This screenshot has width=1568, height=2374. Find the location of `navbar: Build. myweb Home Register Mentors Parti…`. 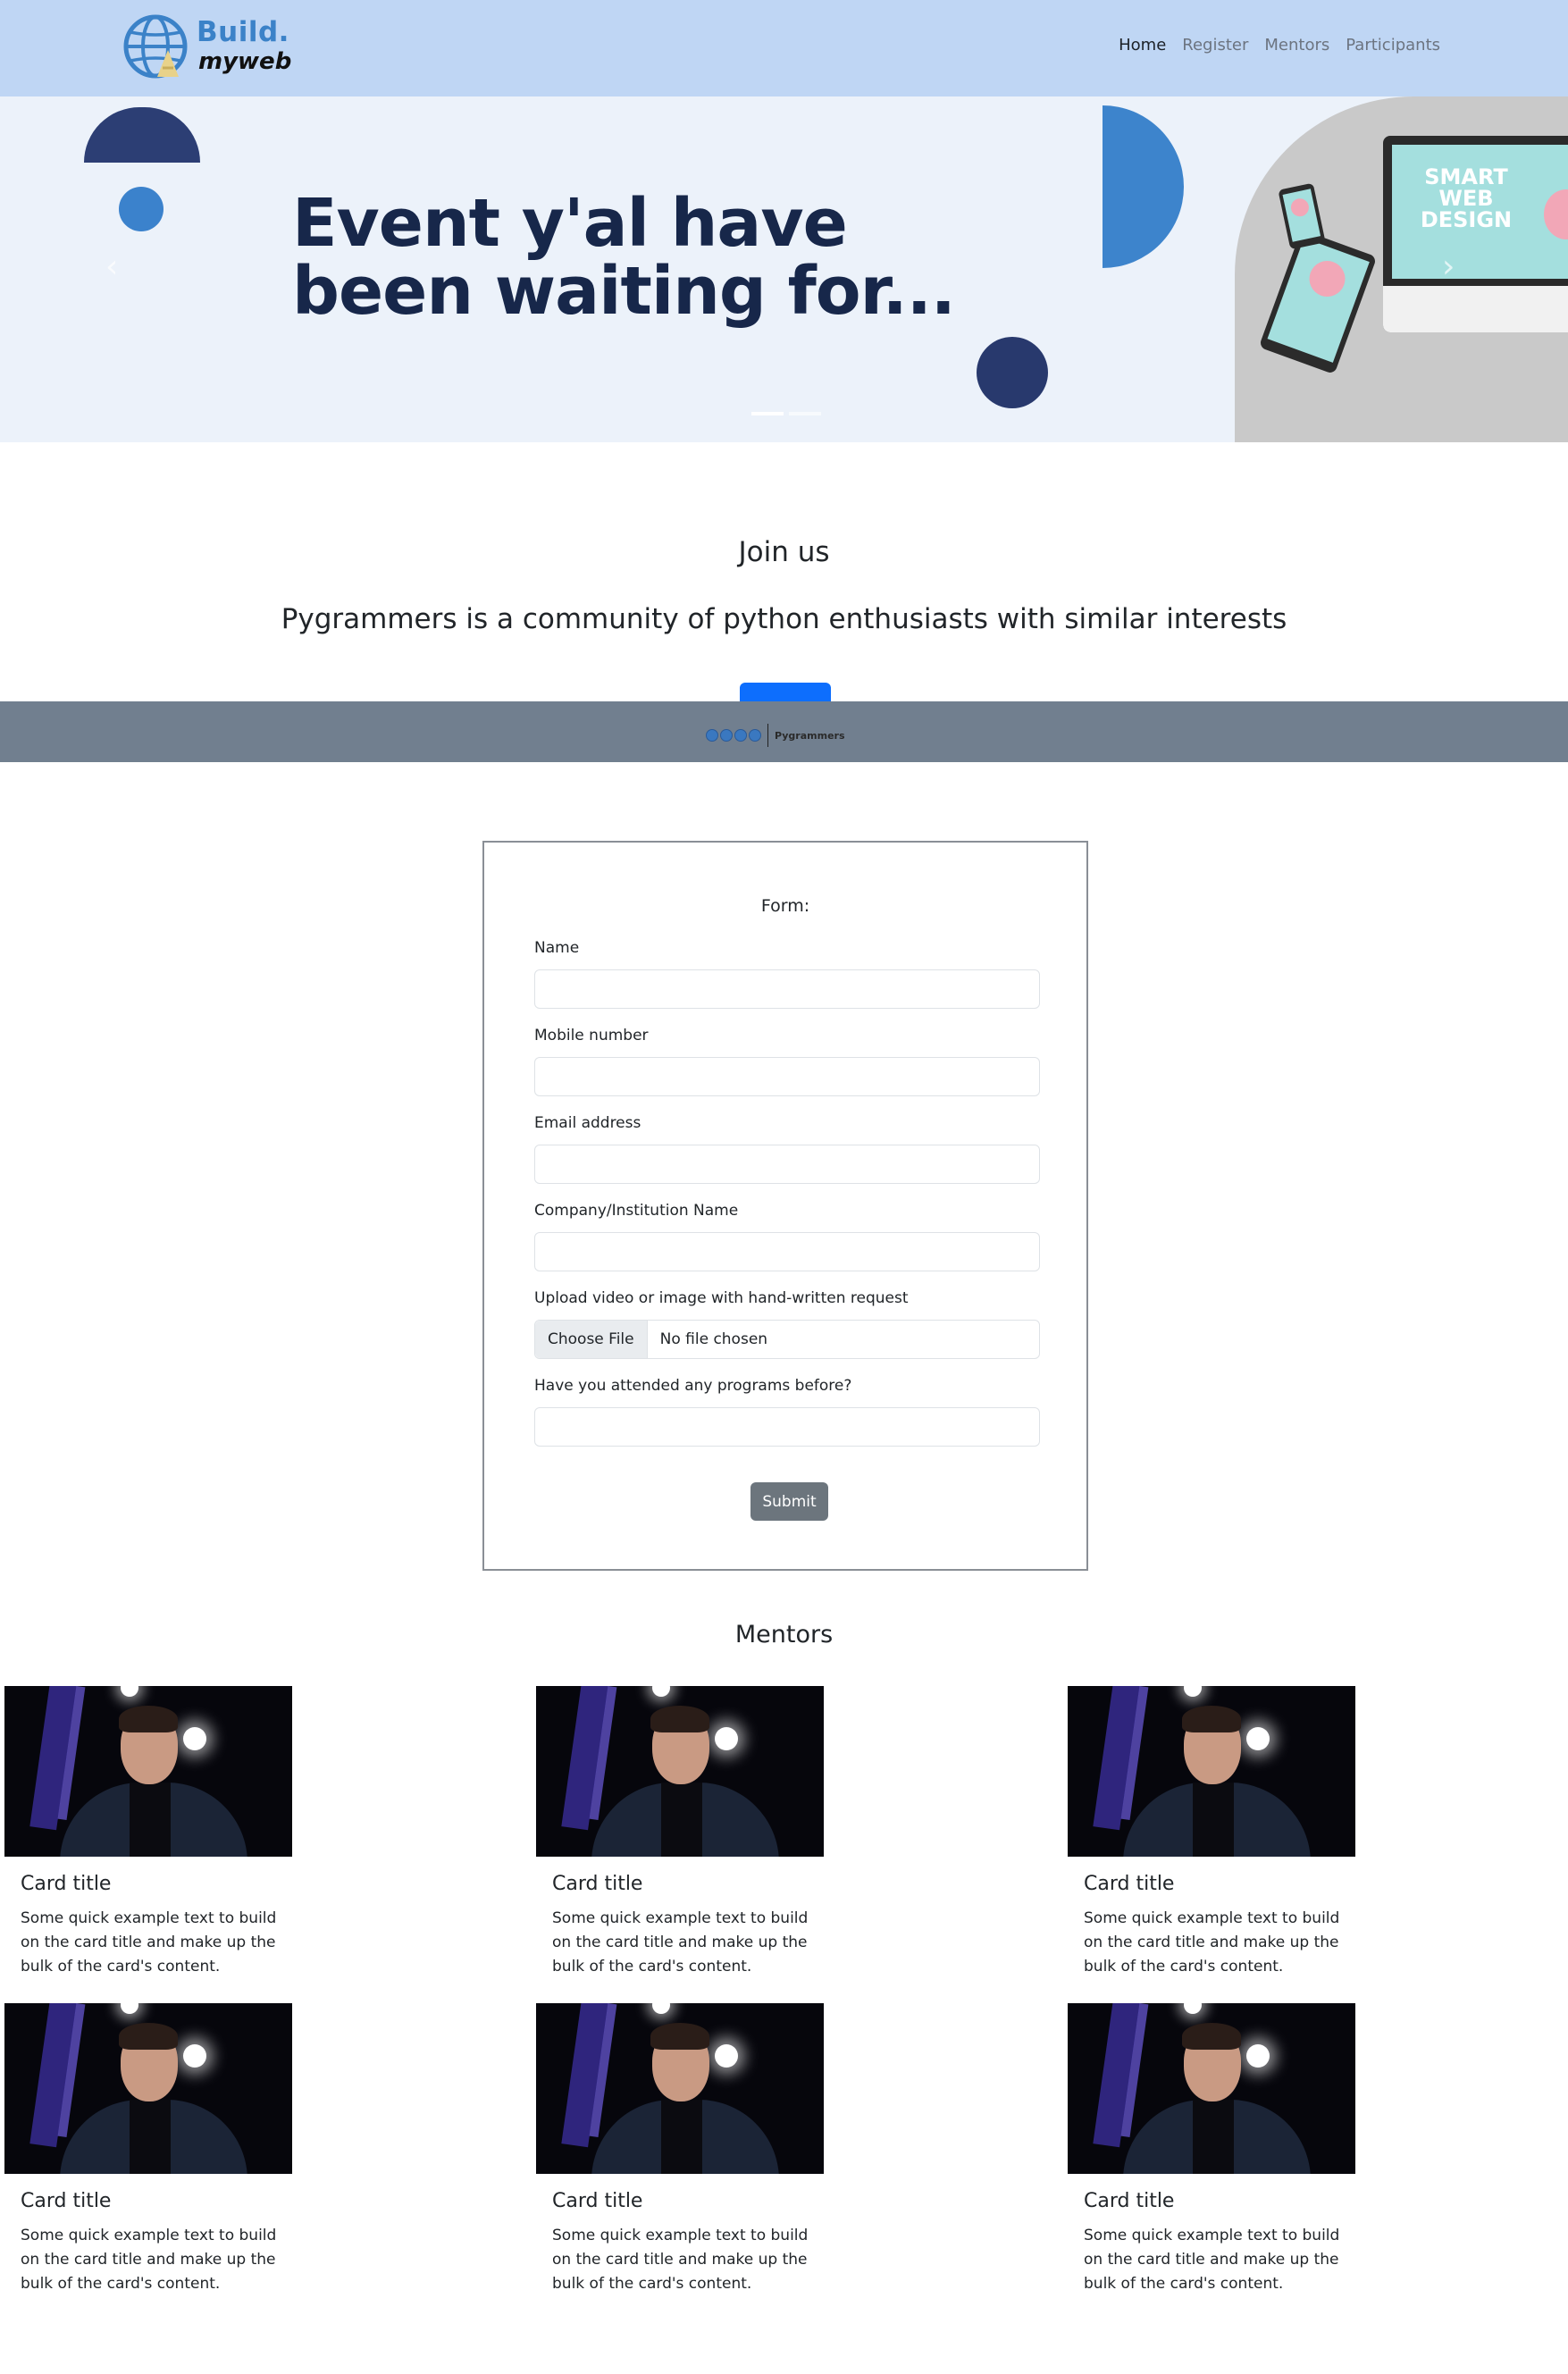

navbar: Build. myweb Home Register Mentors Parti… is located at coordinates (784, 48).